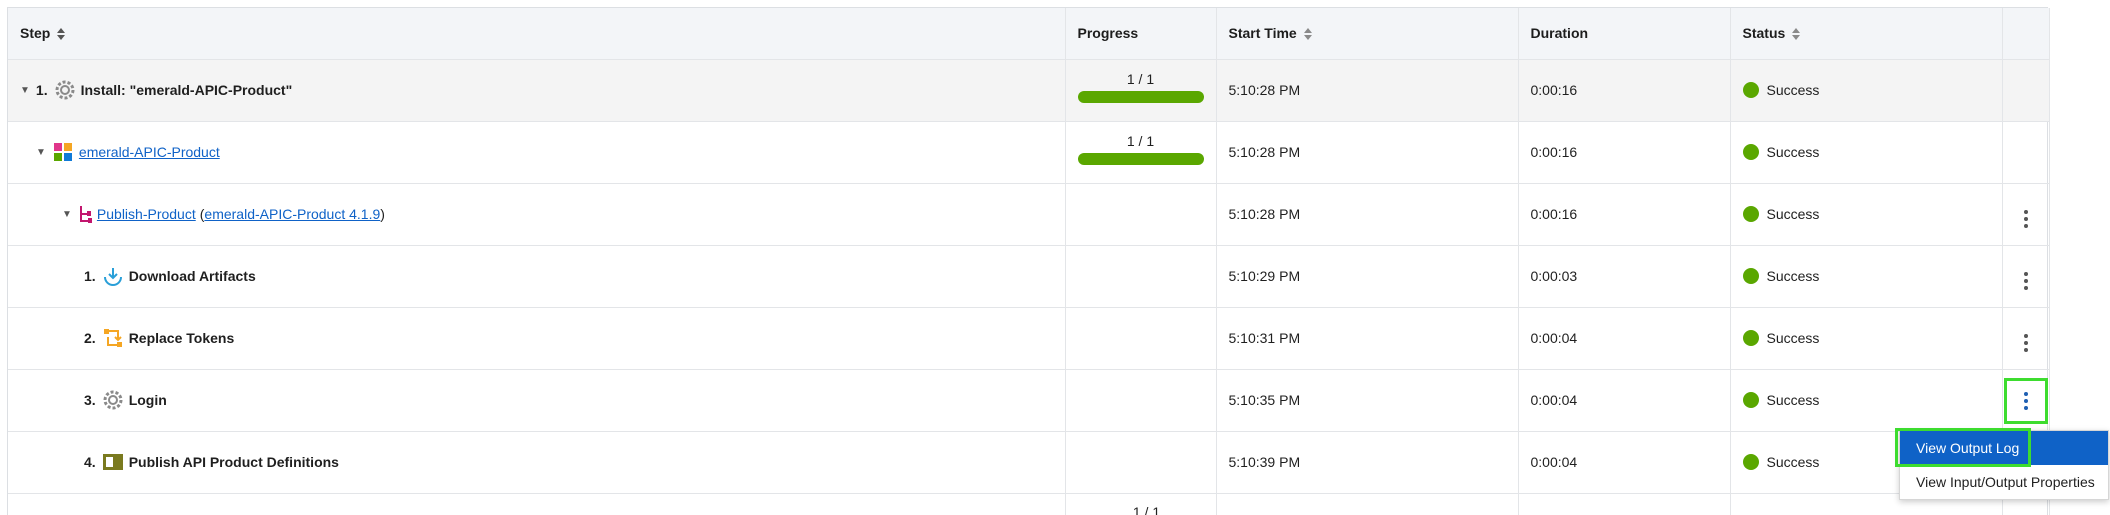  What do you see at coordinates (2004, 448) in the screenshot?
I see `menu-item-view-output-log: View Output Log` at bounding box center [2004, 448].